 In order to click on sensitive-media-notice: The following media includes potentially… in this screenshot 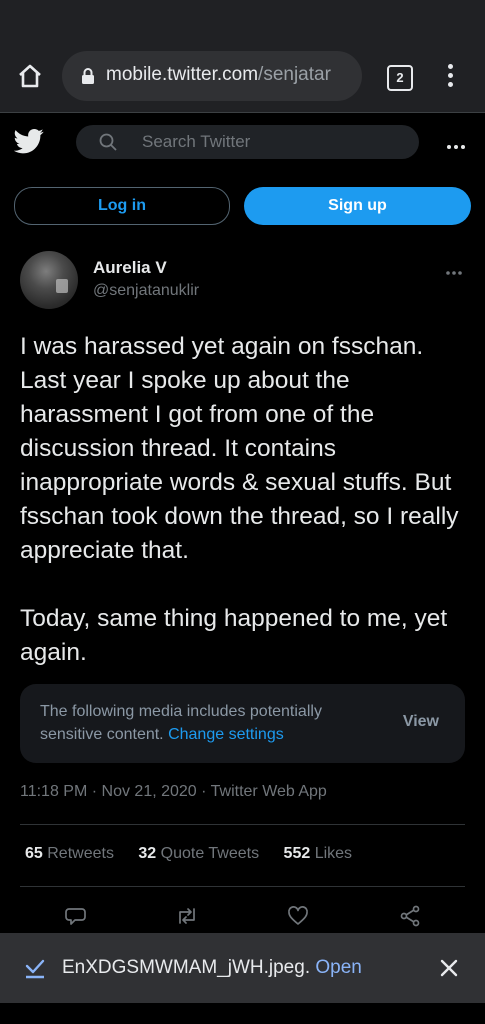, I will do `click(242, 723)`.